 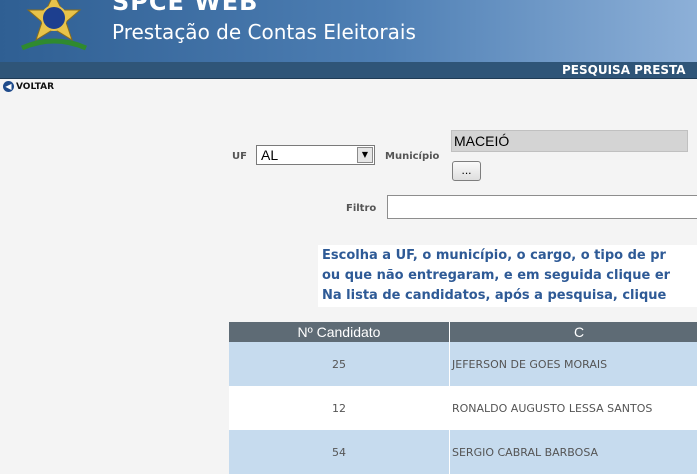 I want to click on app-subtitle: Prestação de Contas Eleitorais, so click(x=264, y=32).